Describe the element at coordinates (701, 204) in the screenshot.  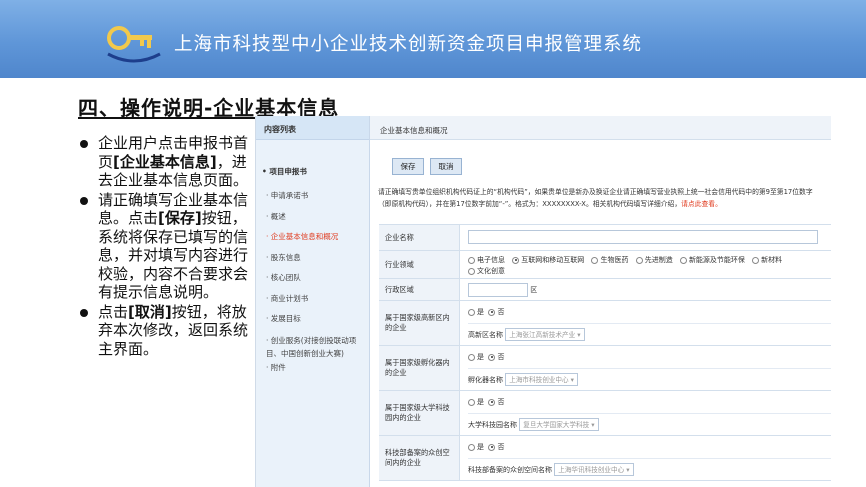
I see `notice-link: 请点此查看。` at that location.